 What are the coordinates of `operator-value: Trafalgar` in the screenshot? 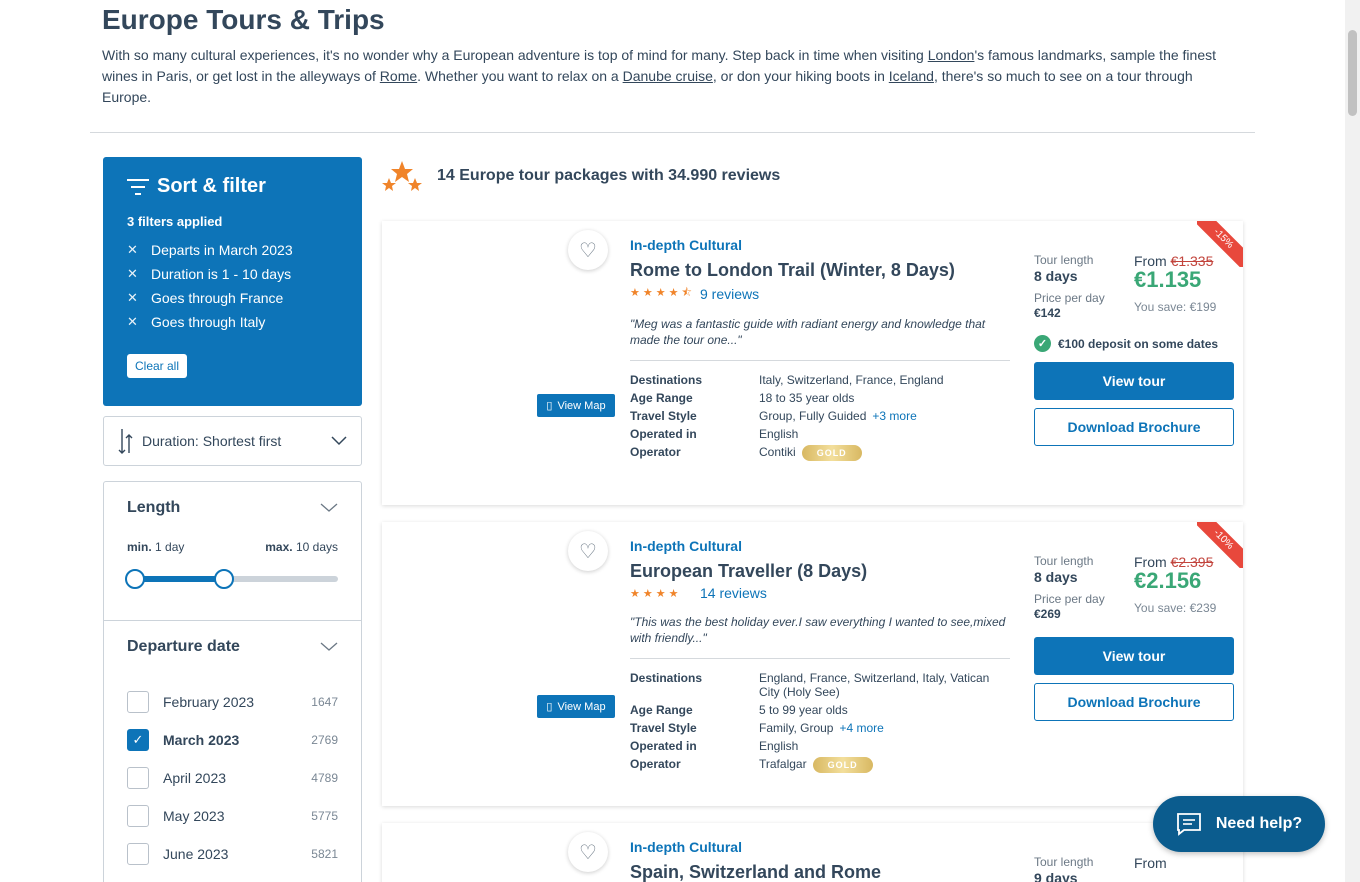 It's located at (783, 764).